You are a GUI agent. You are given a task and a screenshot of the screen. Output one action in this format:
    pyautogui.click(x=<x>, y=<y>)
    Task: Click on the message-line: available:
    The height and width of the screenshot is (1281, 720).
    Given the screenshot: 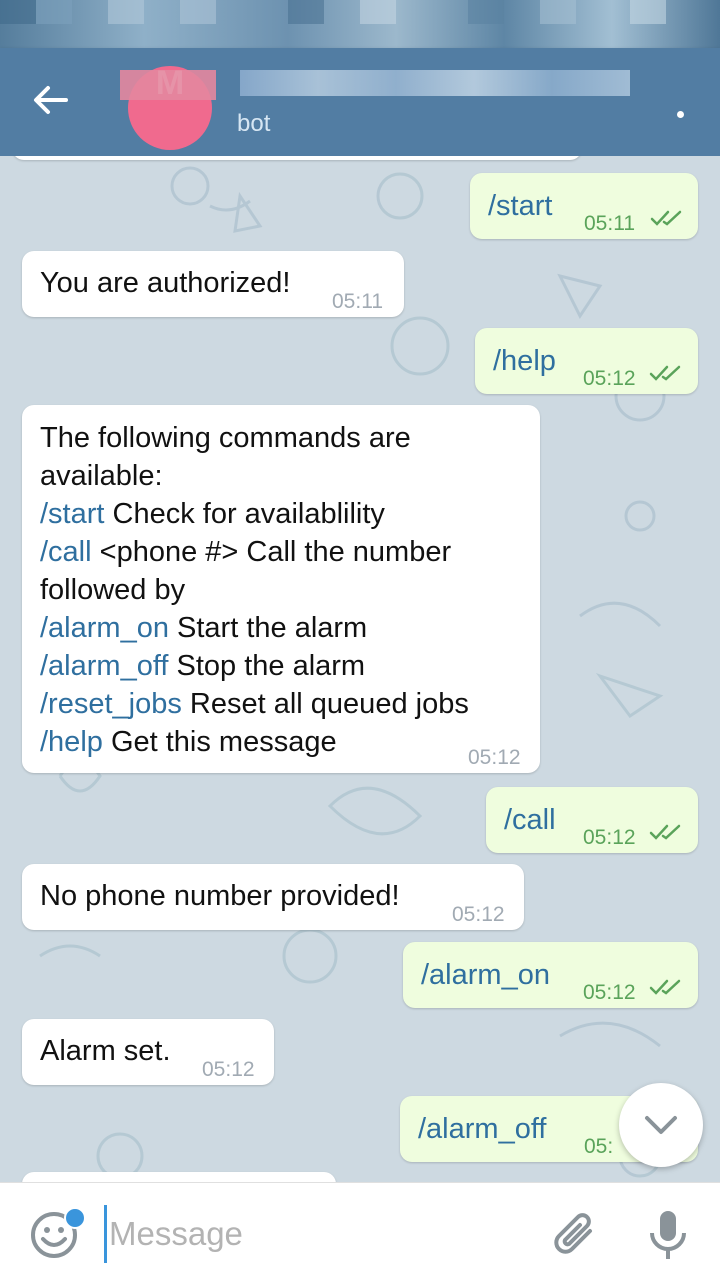 What is the action you would take?
    pyautogui.click(x=101, y=476)
    